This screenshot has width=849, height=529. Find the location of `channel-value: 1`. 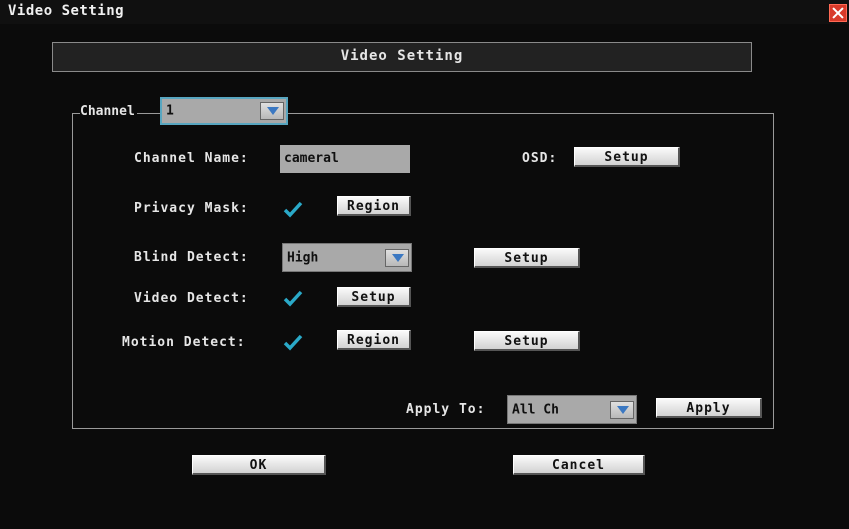

channel-value: 1 is located at coordinates (170, 111).